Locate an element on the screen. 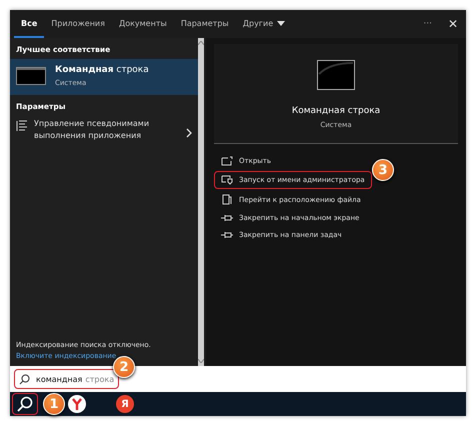 This screenshot has width=474, height=424. tab: Документы is located at coordinates (143, 24).